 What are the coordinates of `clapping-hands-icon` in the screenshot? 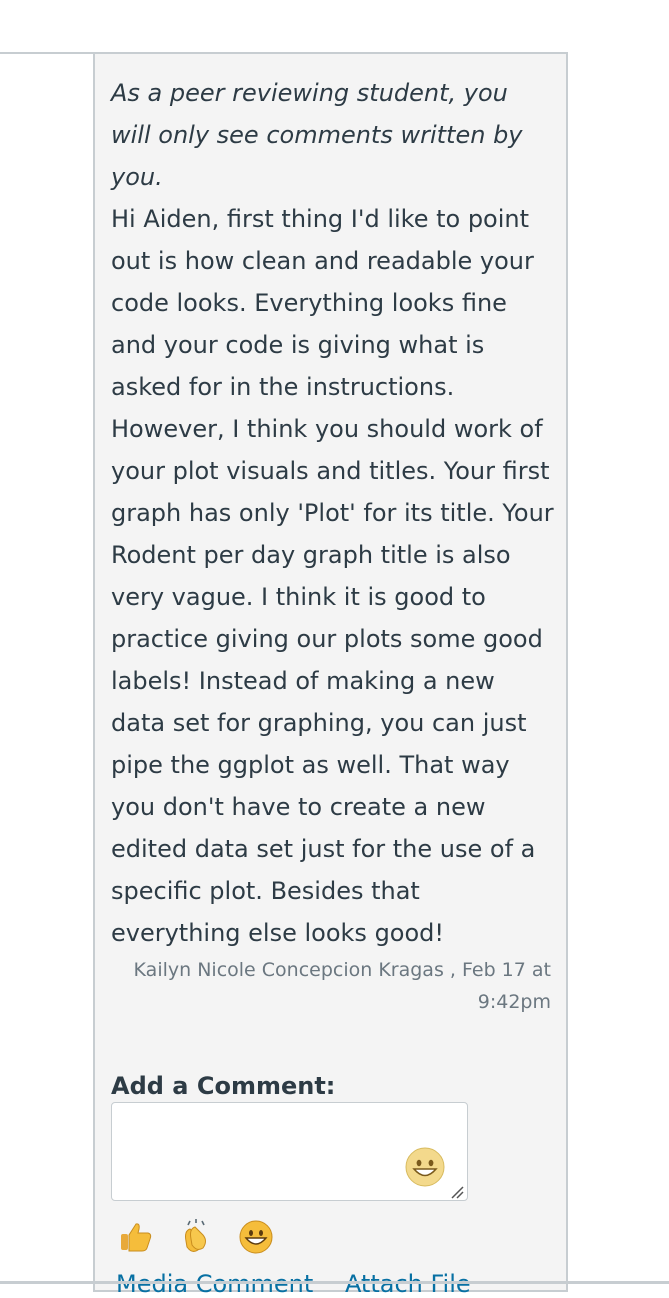 It's located at (196, 1237).